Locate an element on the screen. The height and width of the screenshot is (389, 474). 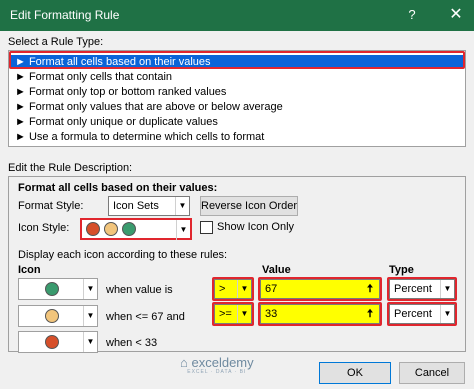
row1-value: 67 is located at coordinates (271, 289).